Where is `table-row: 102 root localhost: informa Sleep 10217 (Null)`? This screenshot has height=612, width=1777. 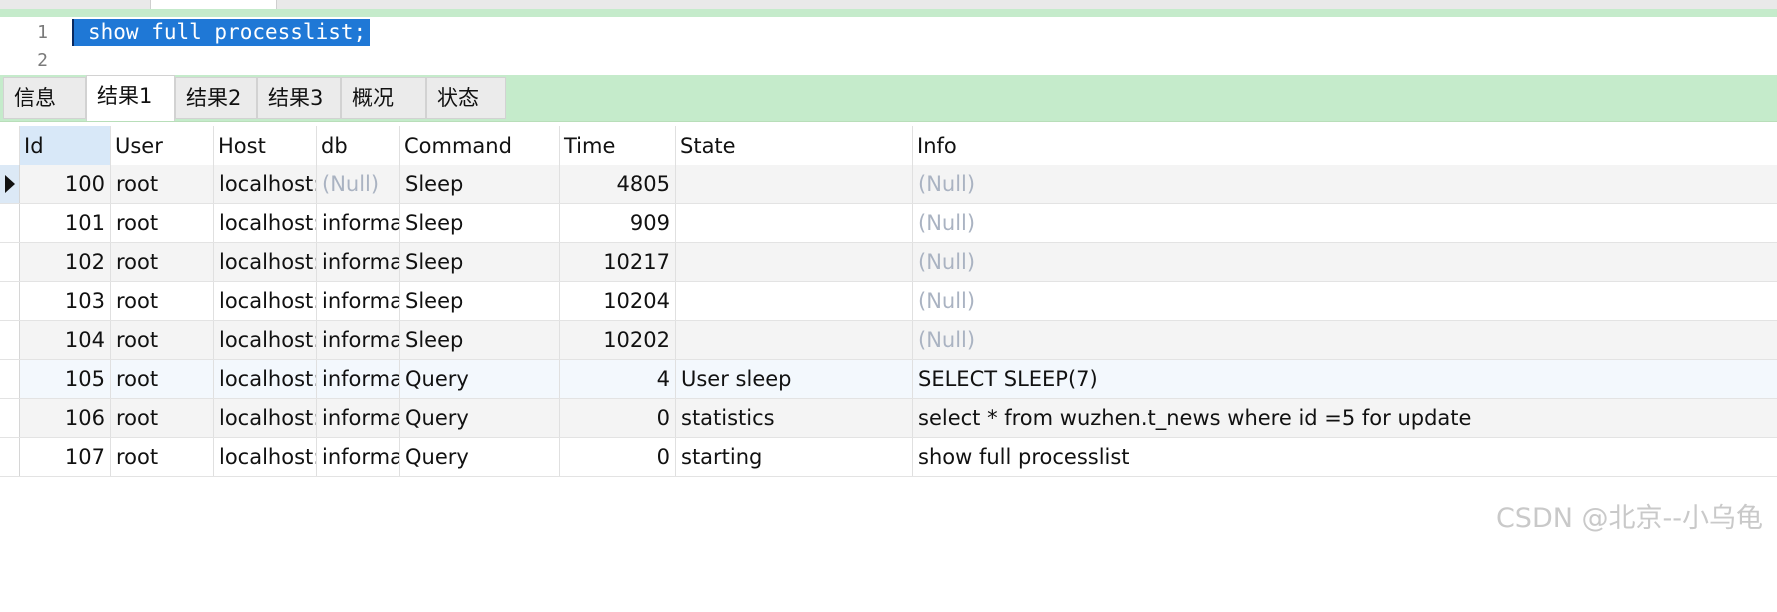 table-row: 102 root localhost: informa Sleep 10217 (Null) is located at coordinates (888, 262).